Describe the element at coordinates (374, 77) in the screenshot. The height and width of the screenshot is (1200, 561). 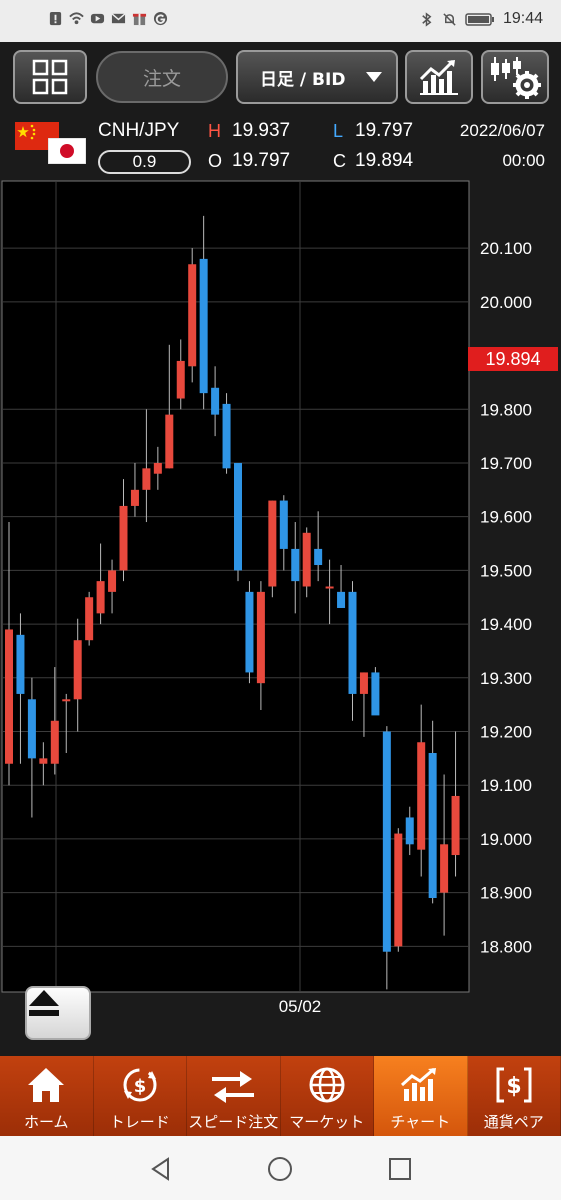
I see `chevron-down-icon` at that location.